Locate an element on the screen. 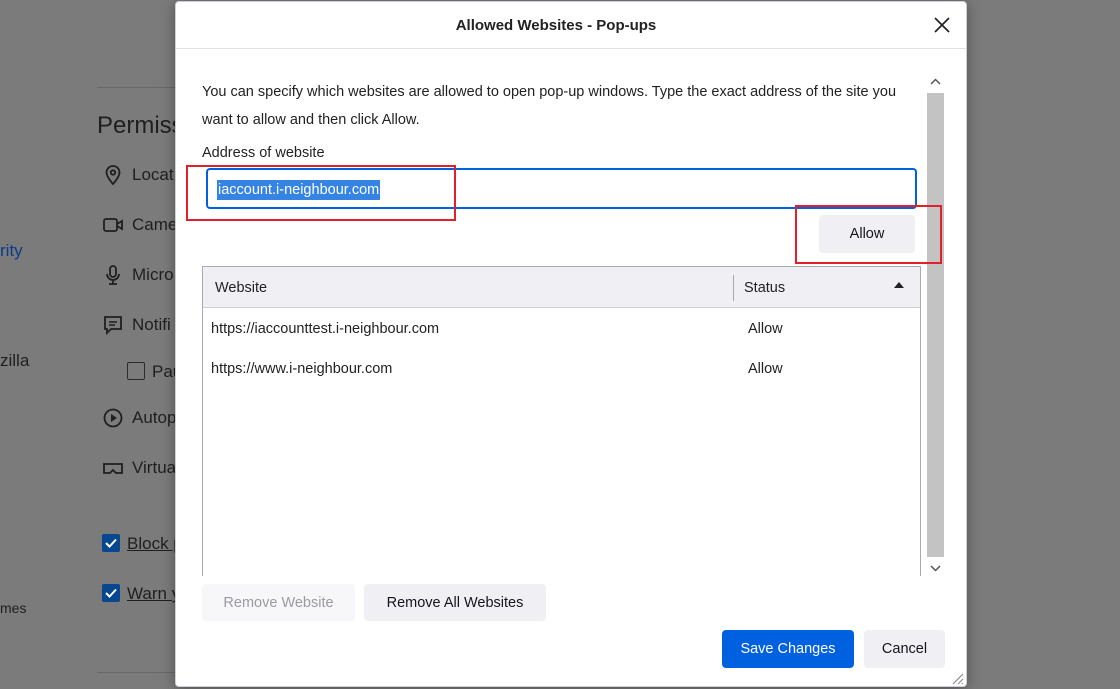 Image resolution: width=1120 pixels, height=689 pixels. close-button is located at coordinates (942, 25).